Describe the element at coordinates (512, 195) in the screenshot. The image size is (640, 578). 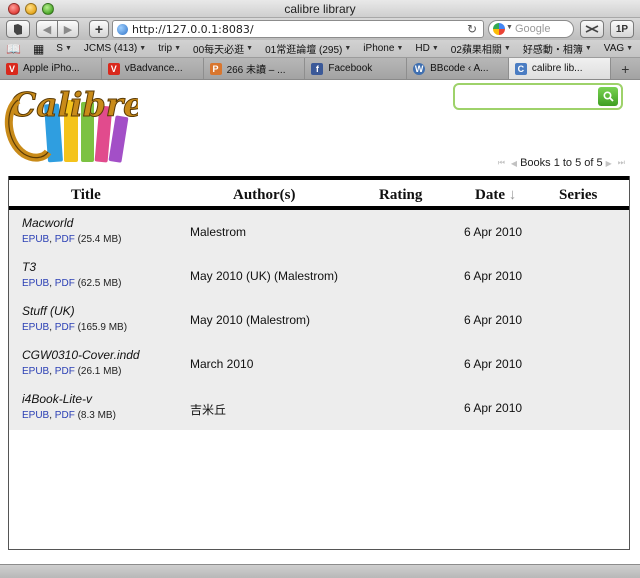
I see `sort-descending-icon: ↓` at that location.